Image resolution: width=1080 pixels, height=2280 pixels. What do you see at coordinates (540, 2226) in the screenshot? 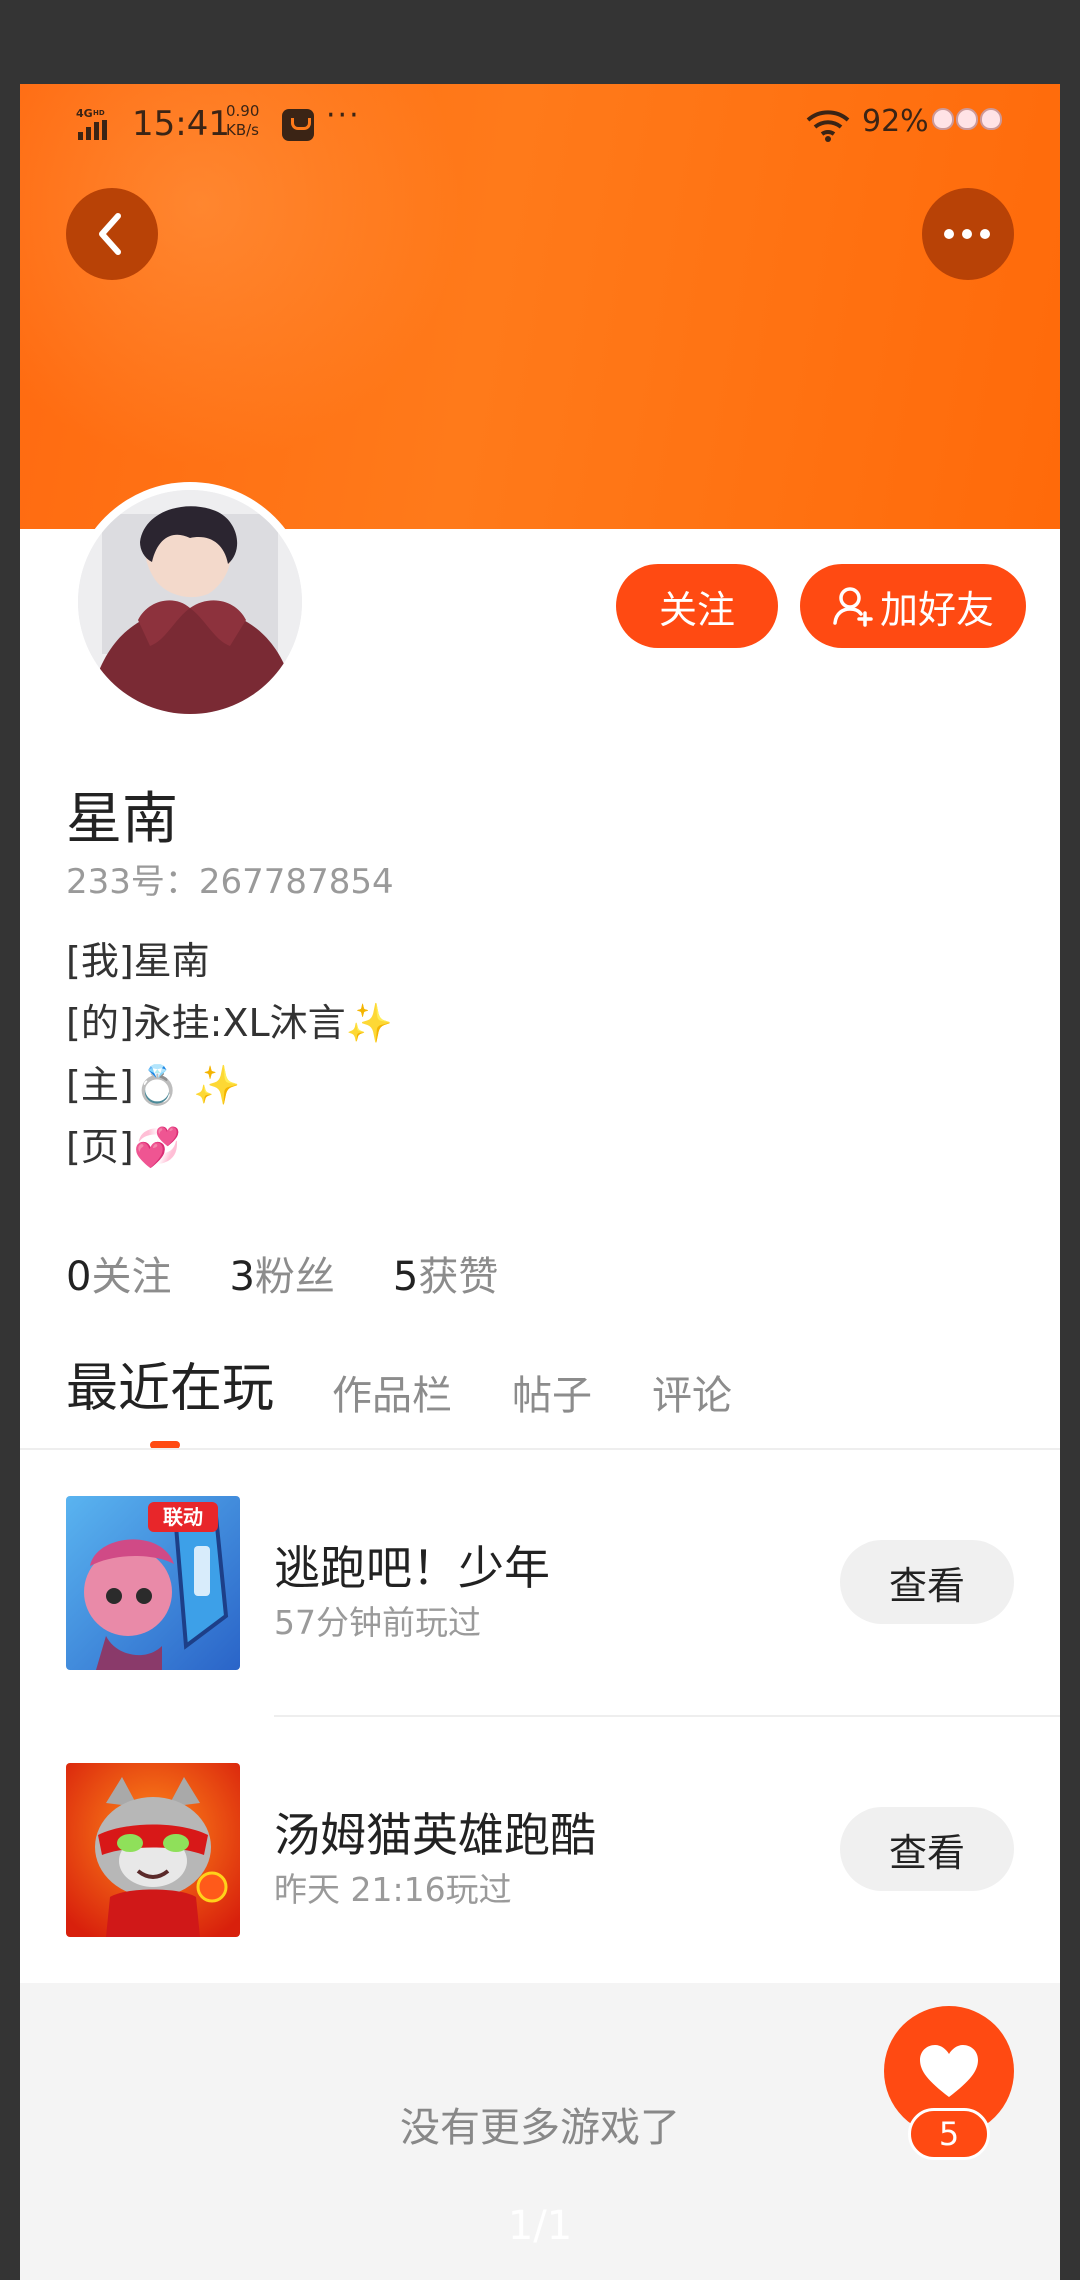
I see `page-indicator: 1/1` at bounding box center [540, 2226].